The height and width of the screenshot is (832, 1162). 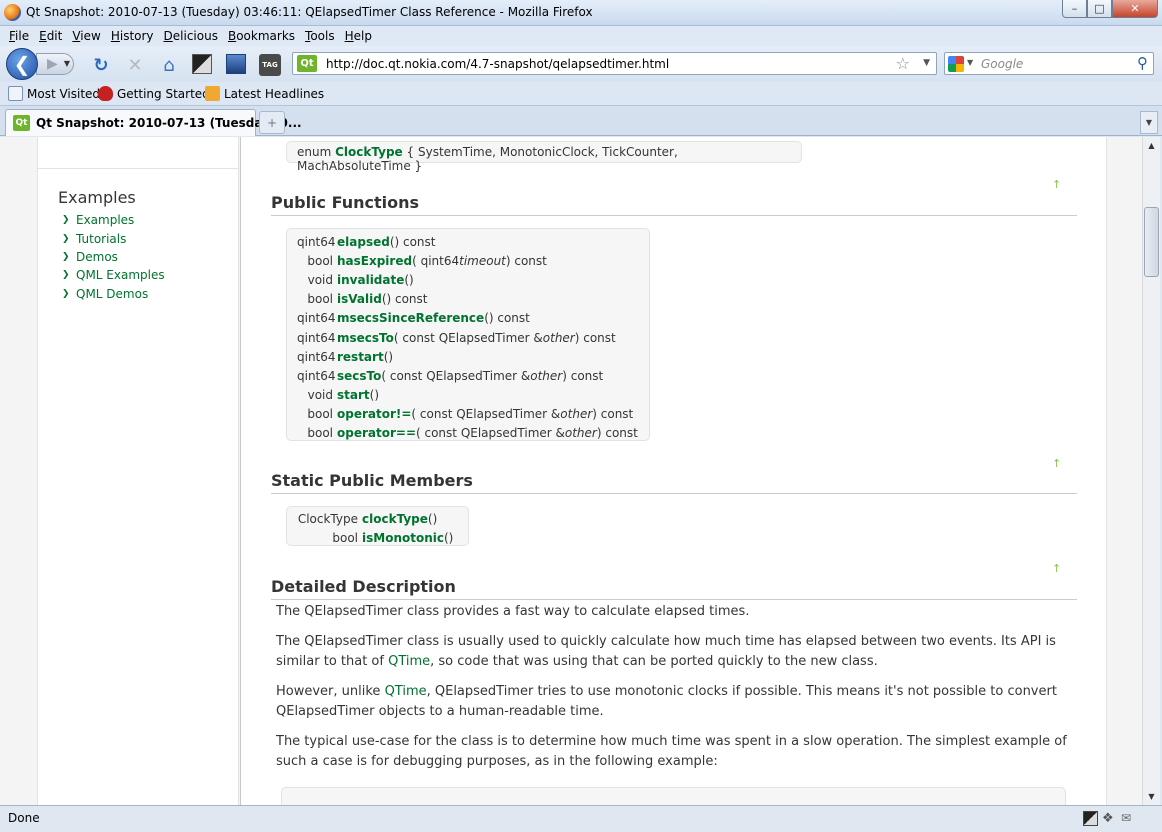 I want to click on function-link: clockType, so click(x=395, y=519).